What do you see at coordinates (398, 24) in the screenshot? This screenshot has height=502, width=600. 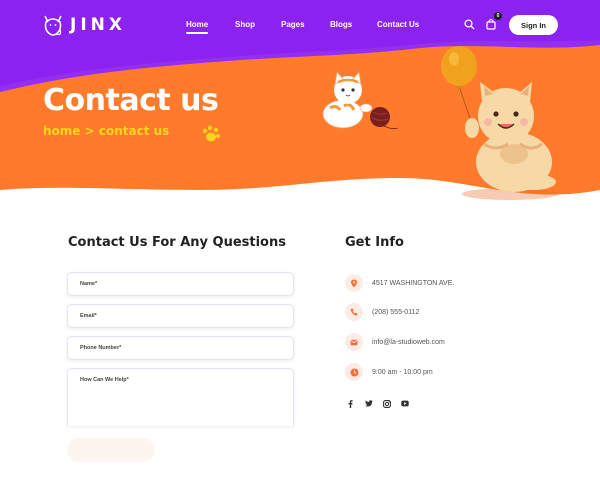 I see `nav-item-contact-us: Contact Us` at bounding box center [398, 24].